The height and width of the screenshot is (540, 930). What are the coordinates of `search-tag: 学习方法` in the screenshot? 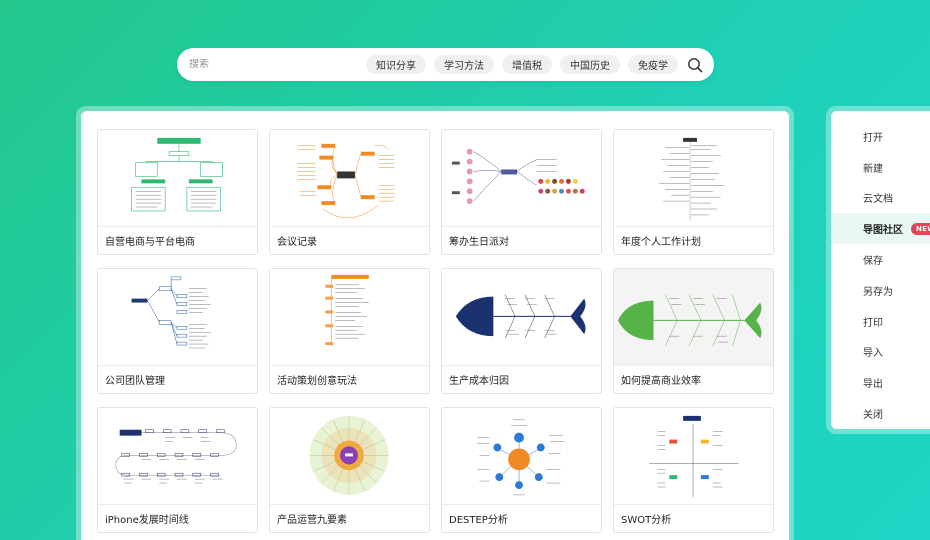 It's located at (464, 64).